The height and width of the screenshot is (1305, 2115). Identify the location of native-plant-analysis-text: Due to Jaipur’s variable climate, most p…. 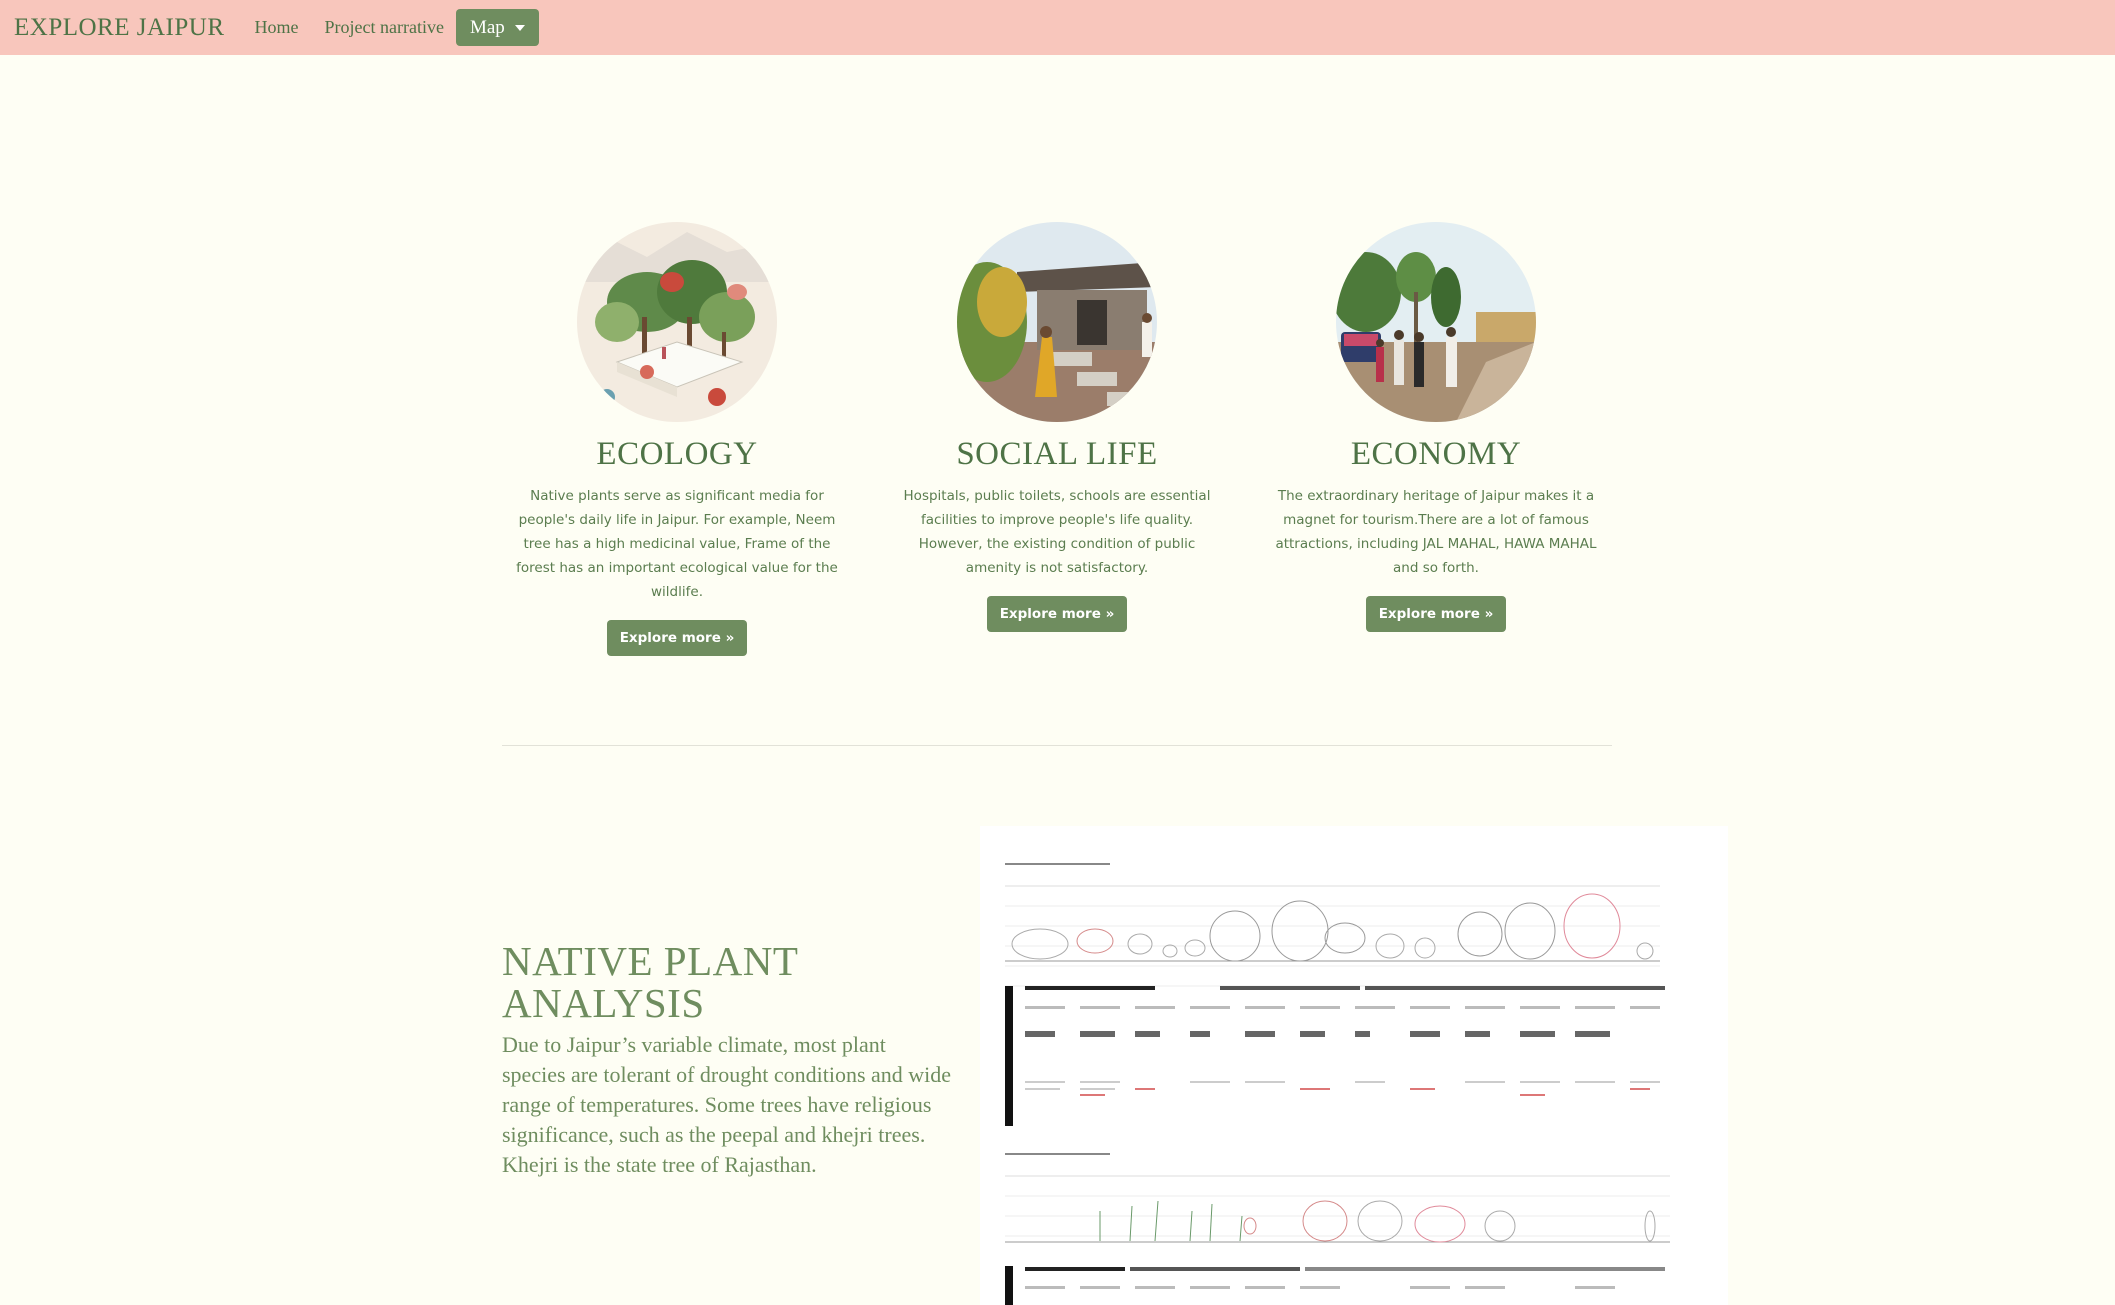
(727, 1104).